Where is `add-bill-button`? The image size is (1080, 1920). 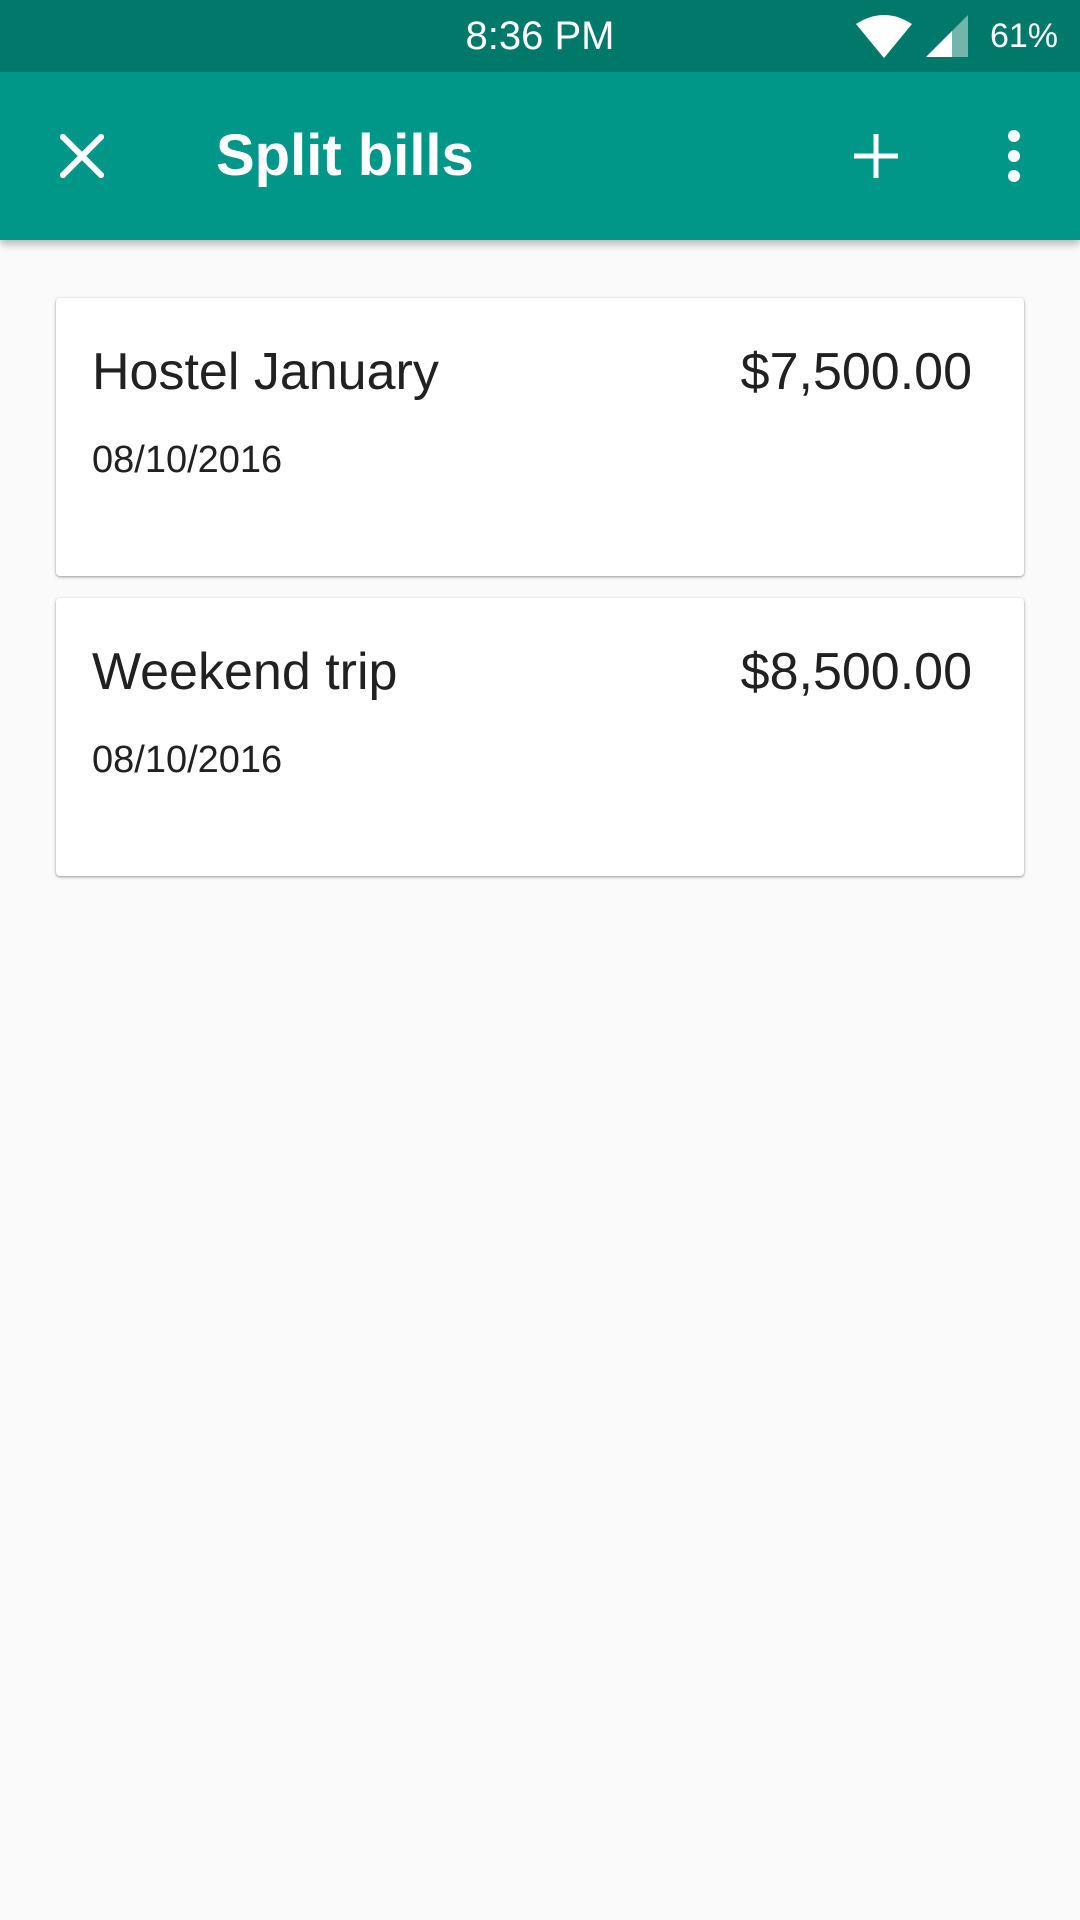
add-bill-button is located at coordinates (876, 158).